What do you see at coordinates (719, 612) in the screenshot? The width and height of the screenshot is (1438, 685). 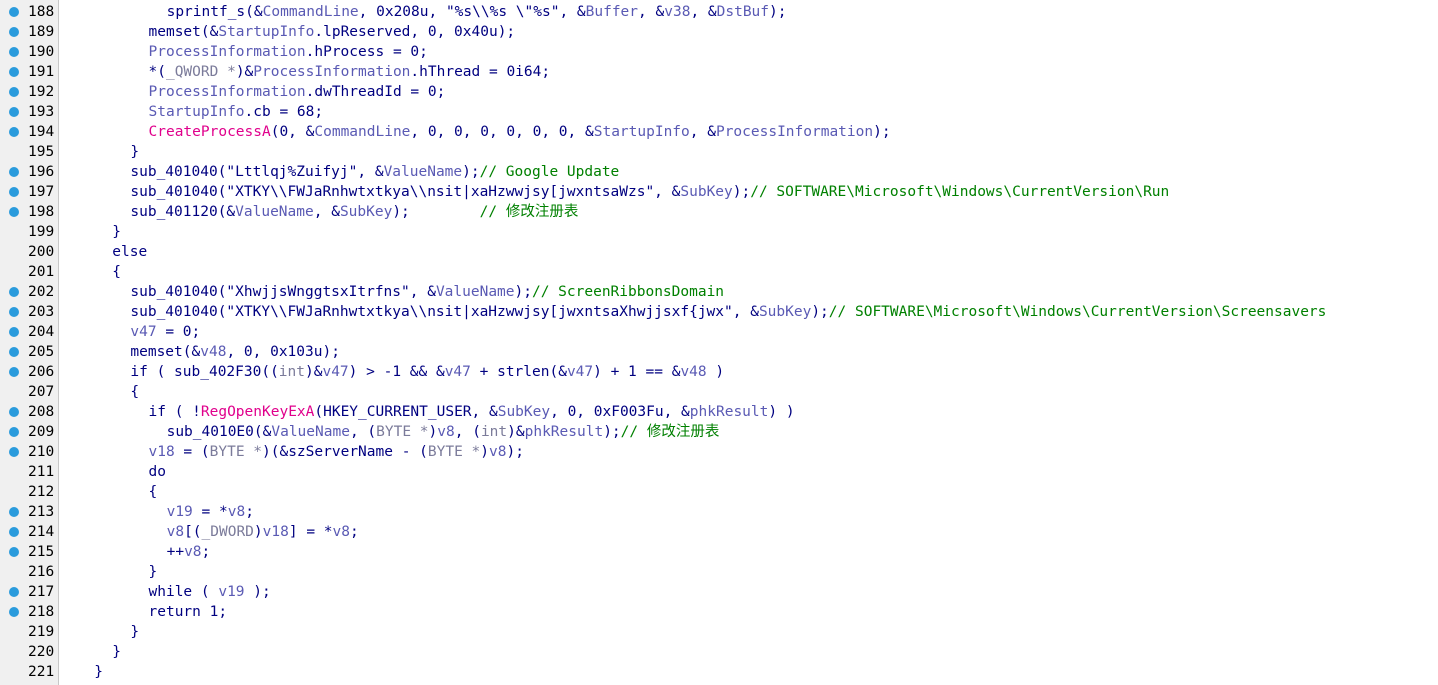 I see `code-line: 218 return 1;` at bounding box center [719, 612].